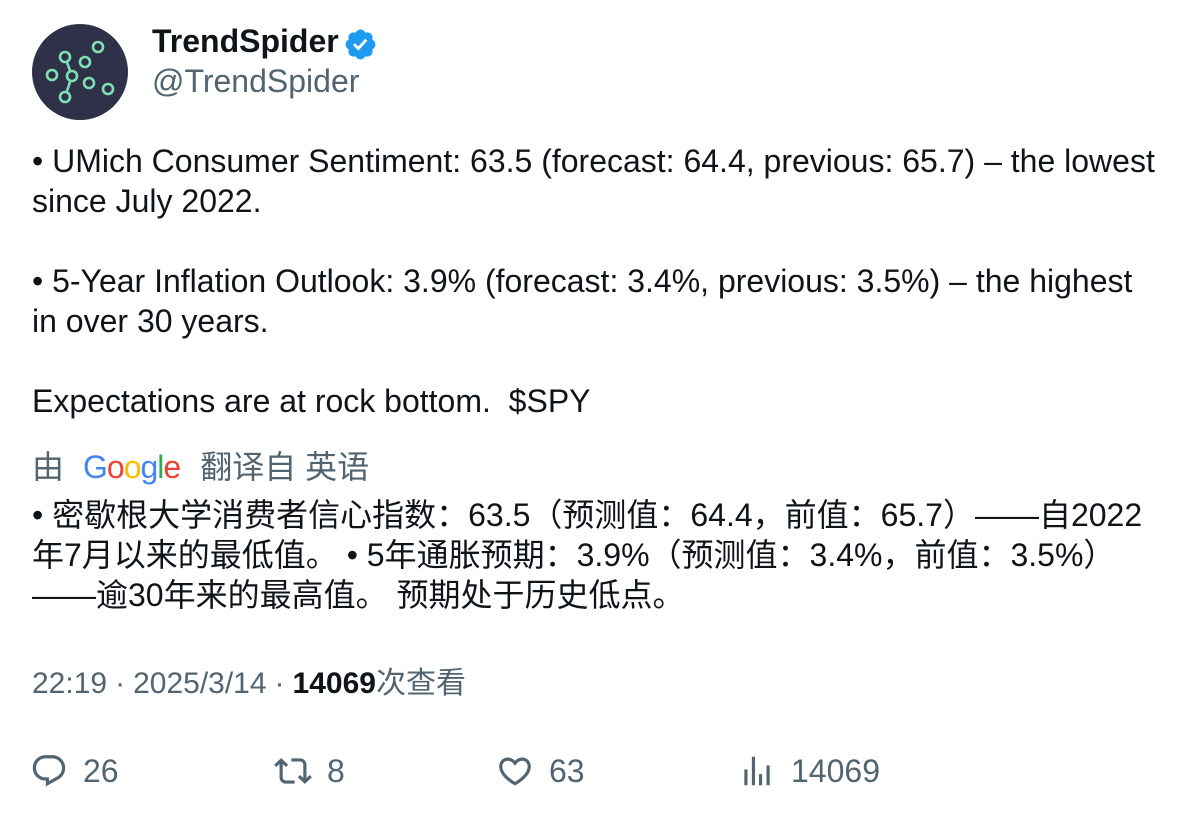 This screenshot has height=818, width=1196. I want to click on author-name: TrendSpider, so click(245, 41).